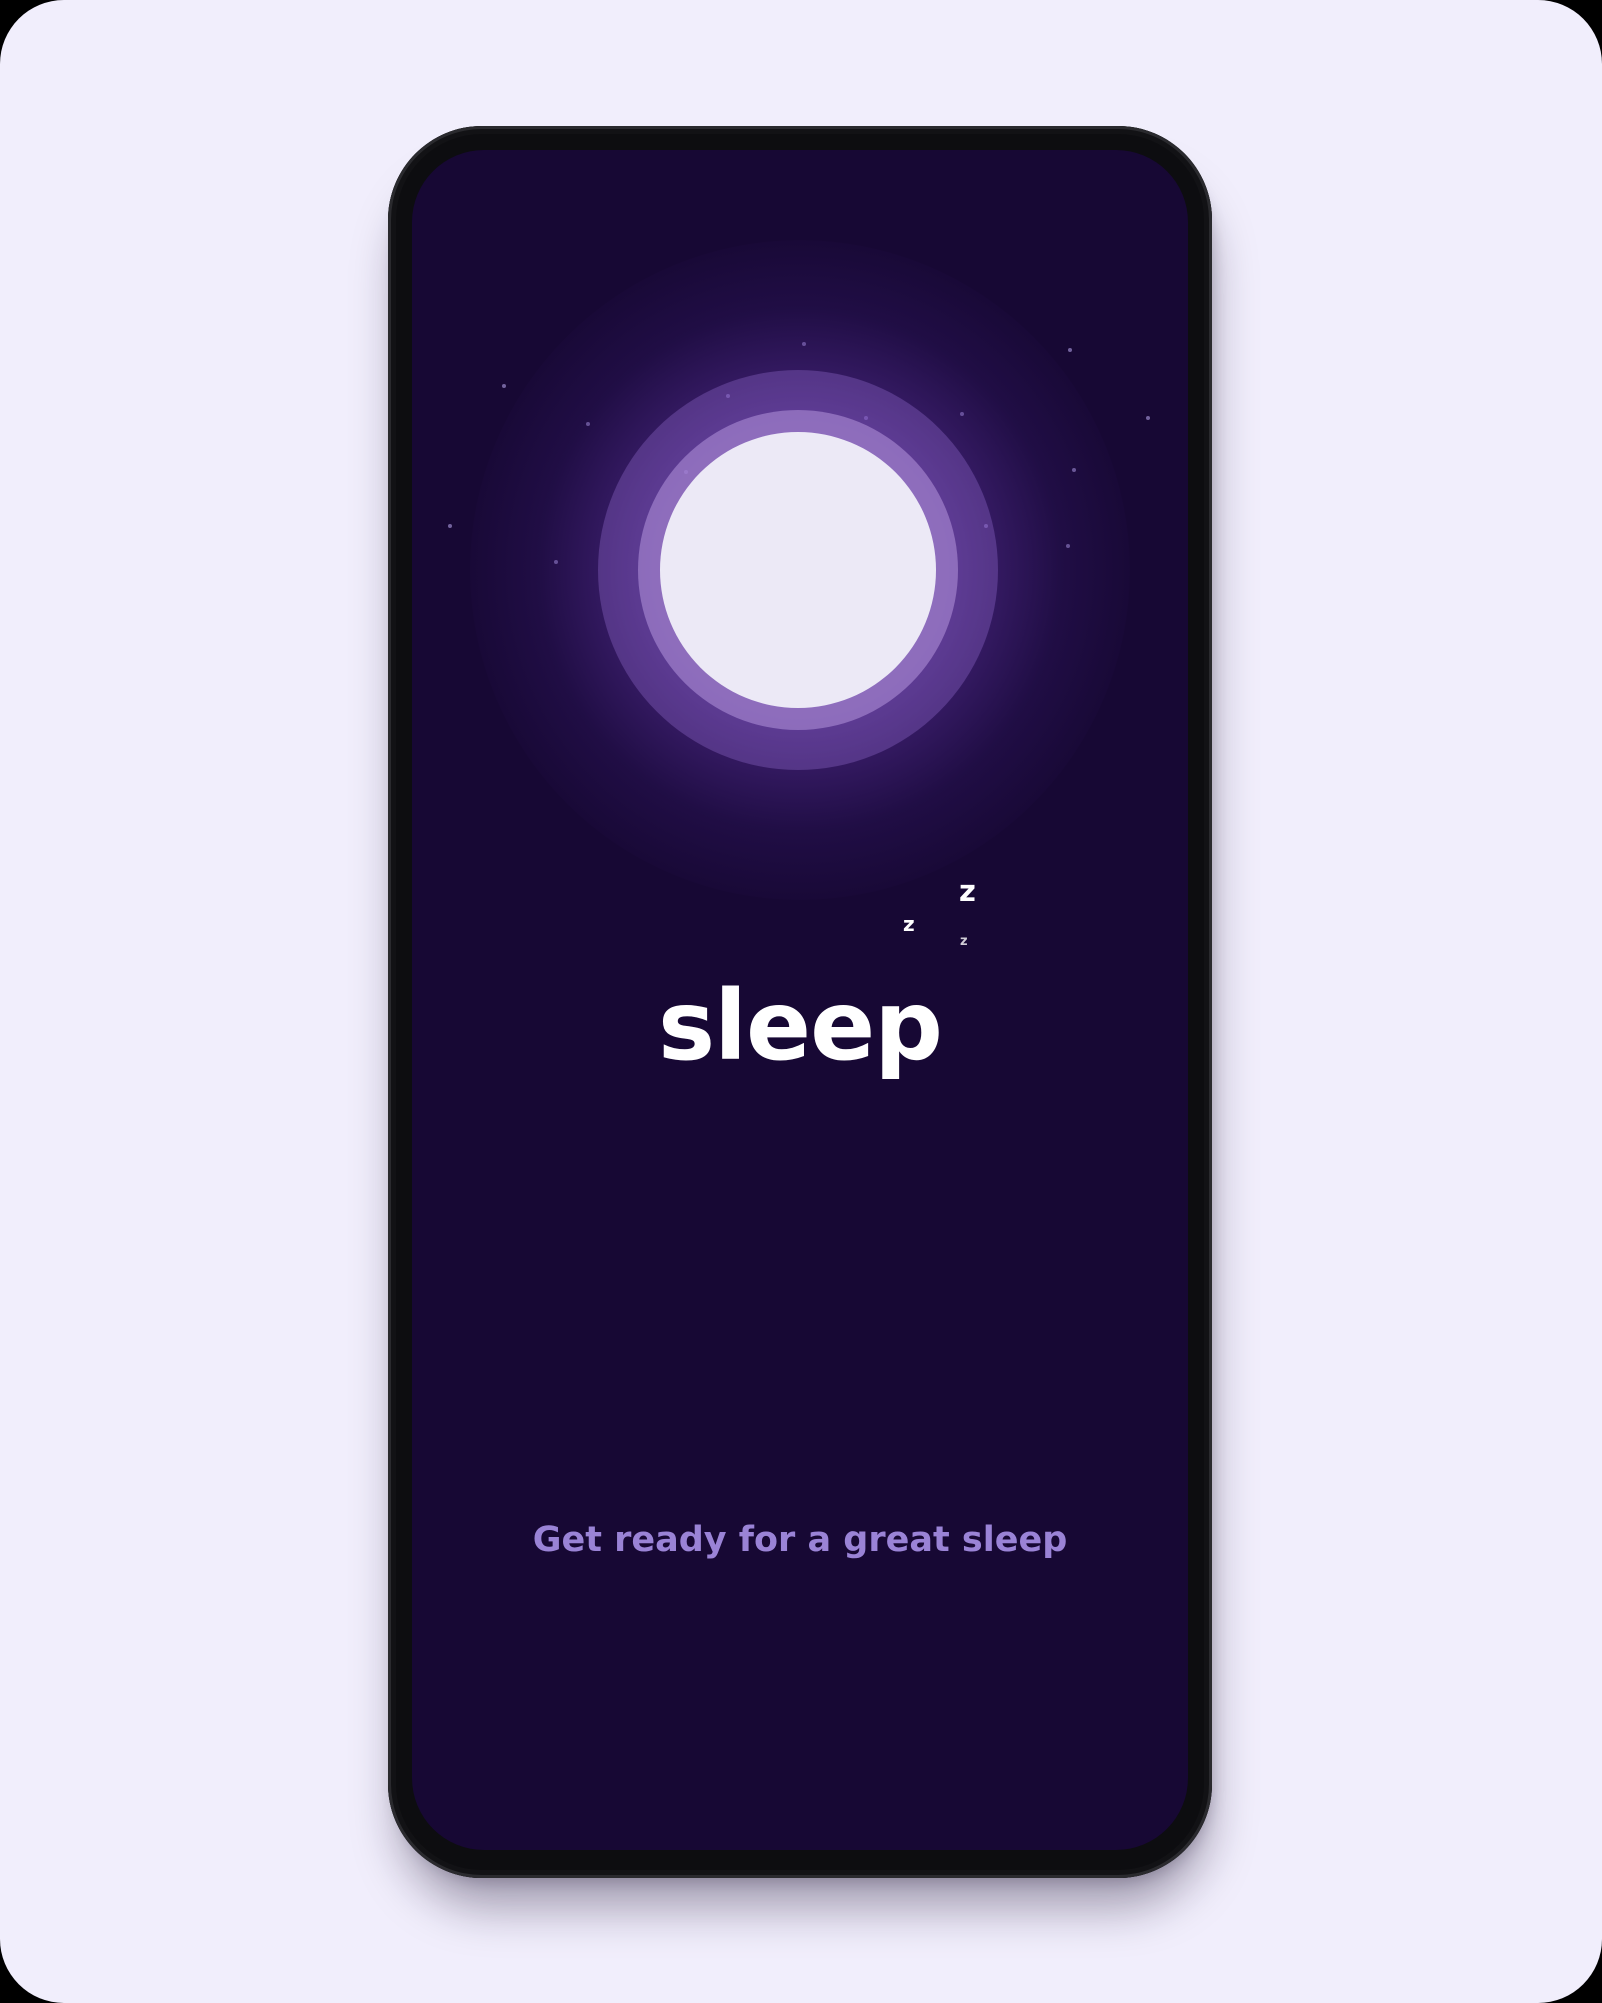 The height and width of the screenshot is (2003, 1602). What do you see at coordinates (800, 1540) in the screenshot?
I see `tagline: Get ready for a great sleep` at bounding box center [800, 1540].